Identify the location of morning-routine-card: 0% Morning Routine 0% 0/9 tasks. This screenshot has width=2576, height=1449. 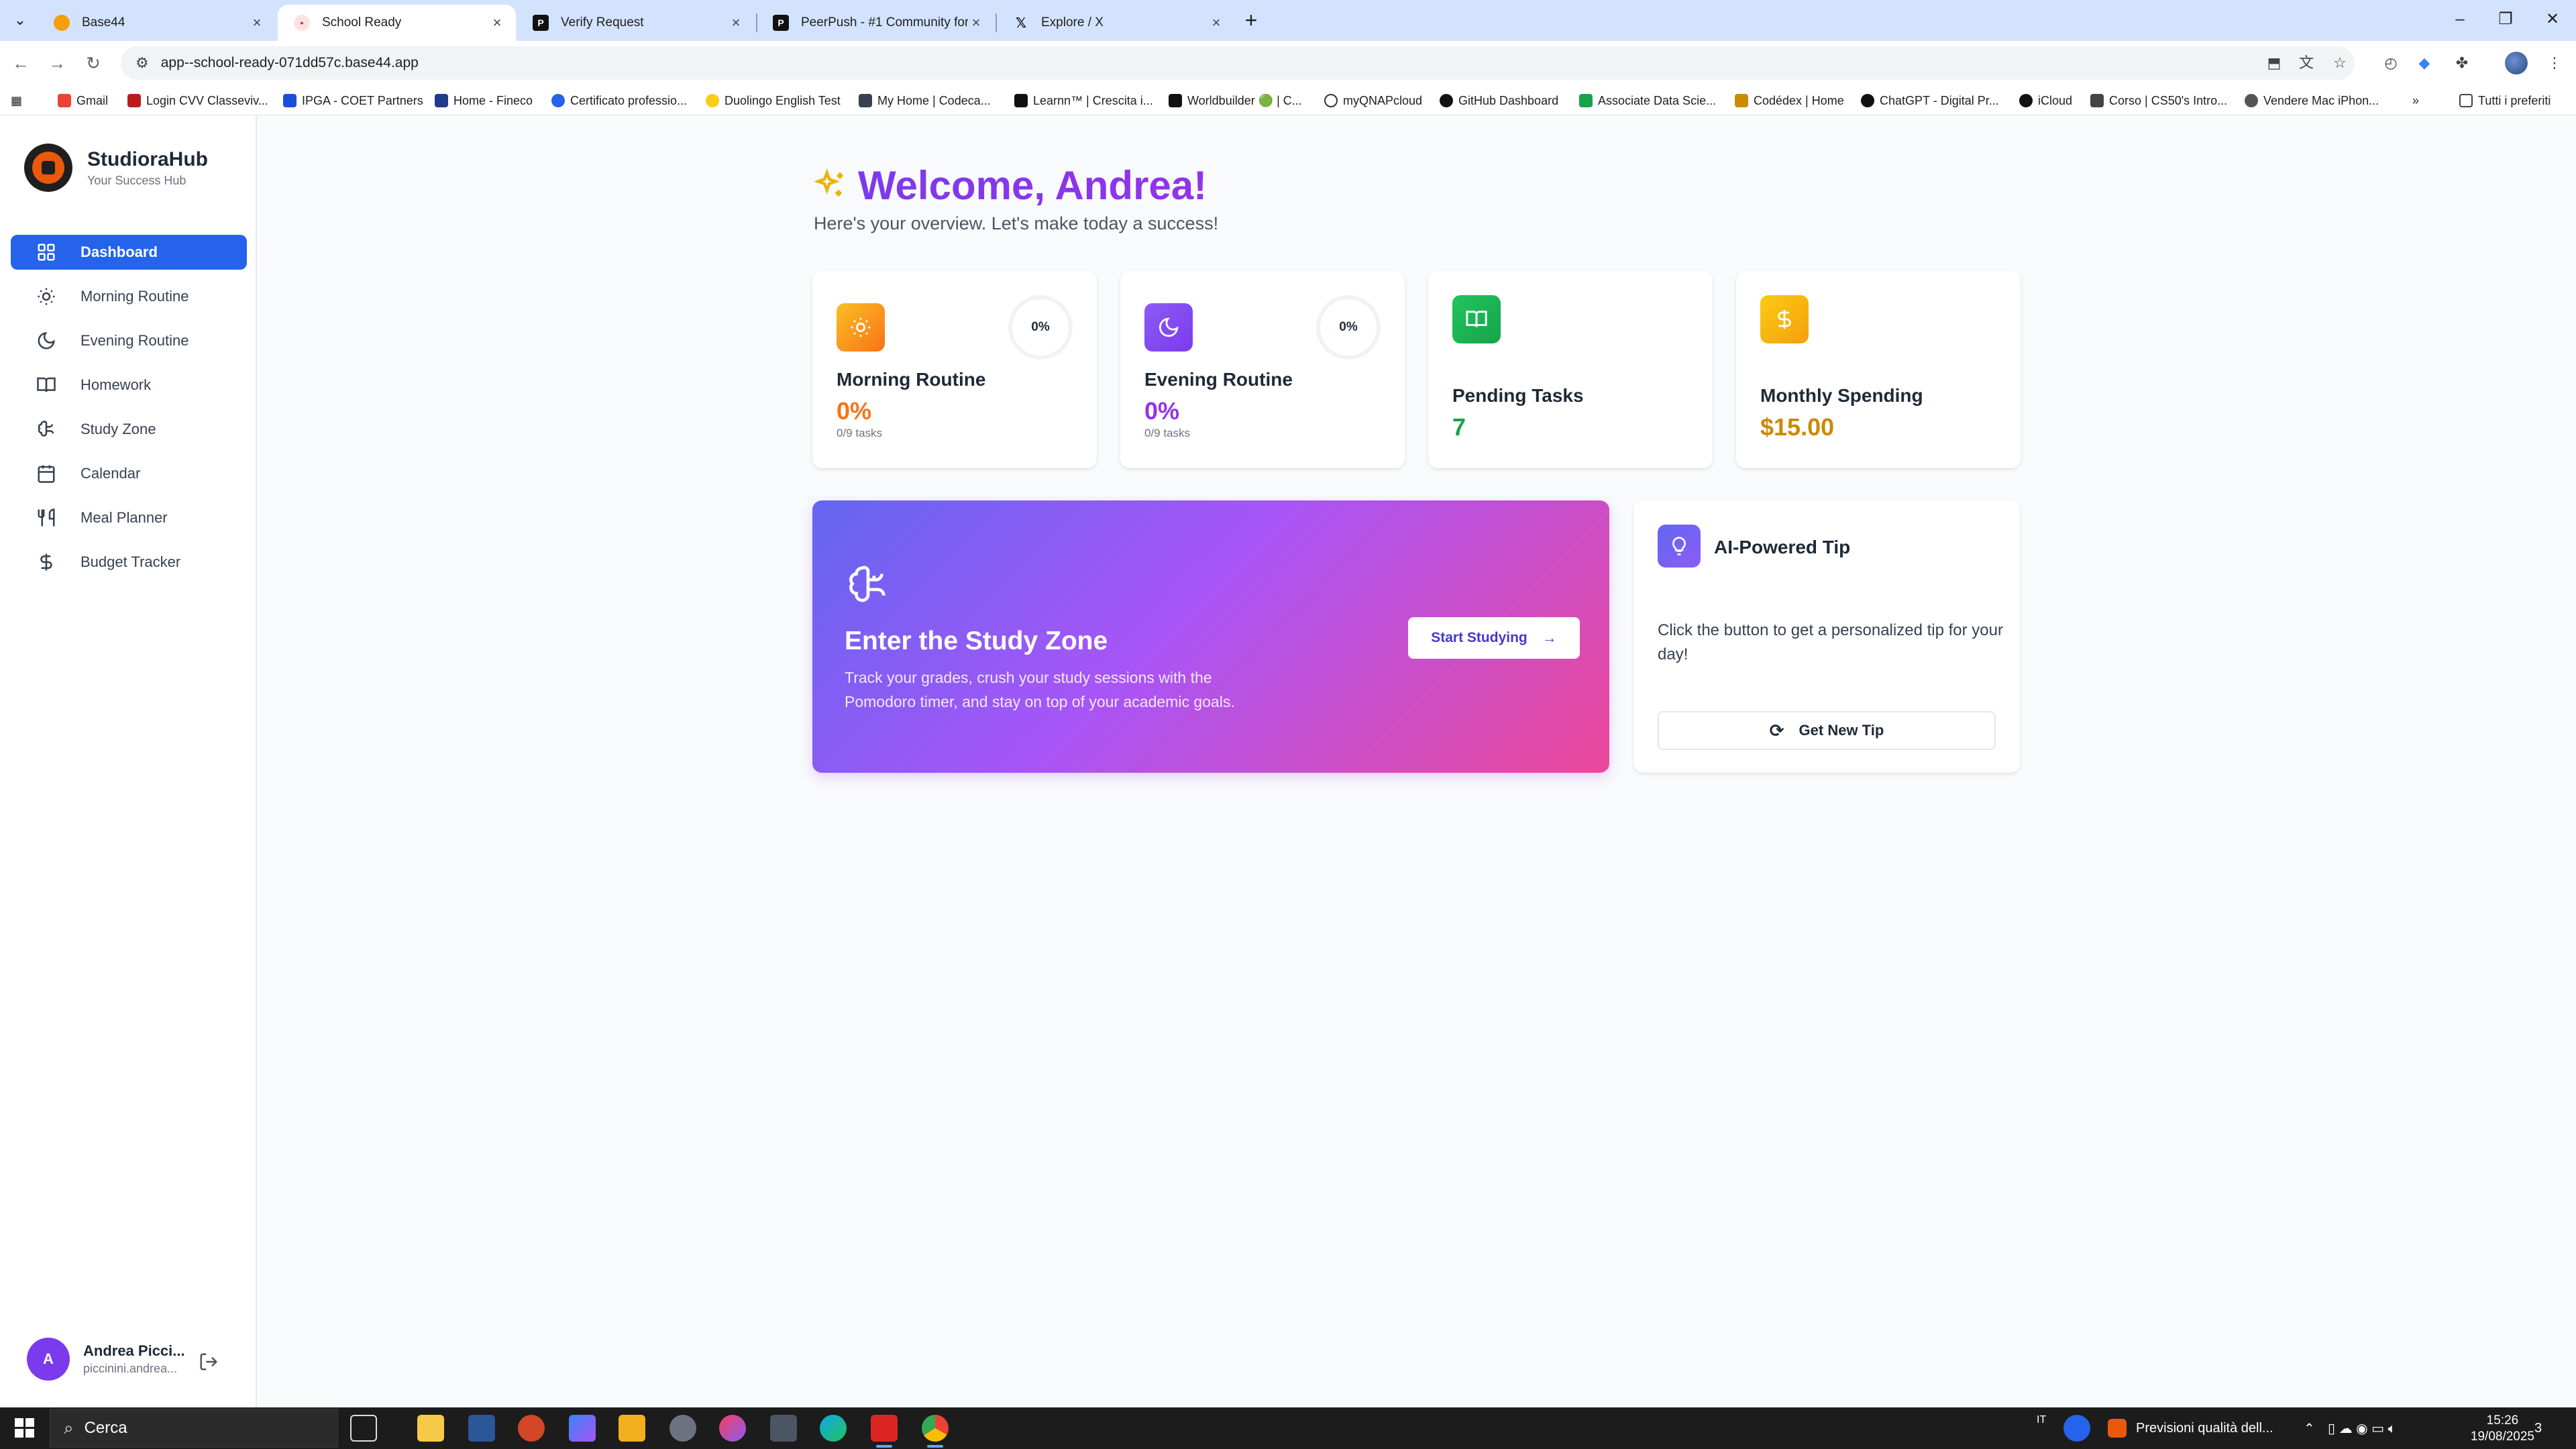
(954, 369).